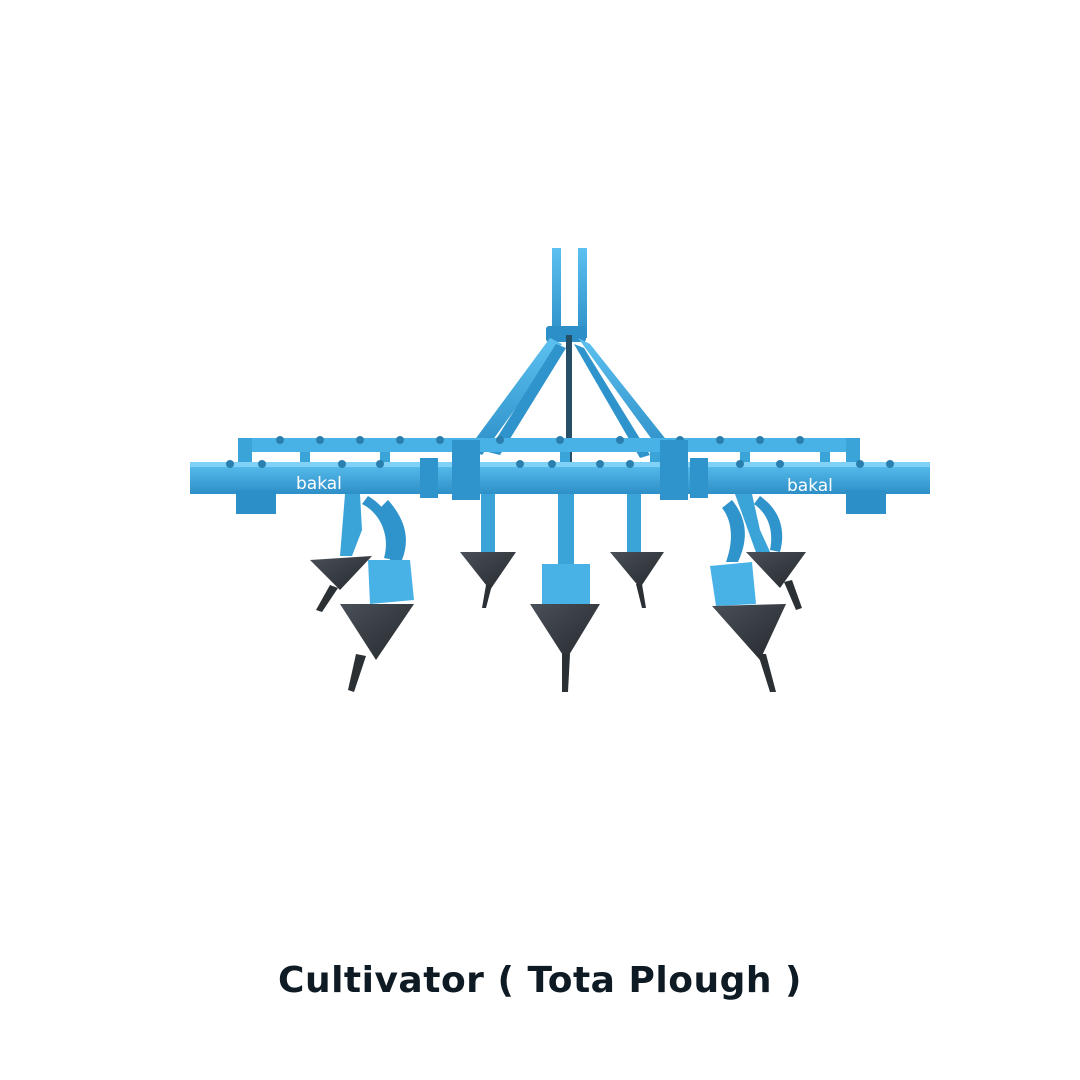 The image size is (1080, 1080). What do you see at coordinates (572, 356) in the screenshot?
I see `hitch-mast` at bounding box center [572, 356].